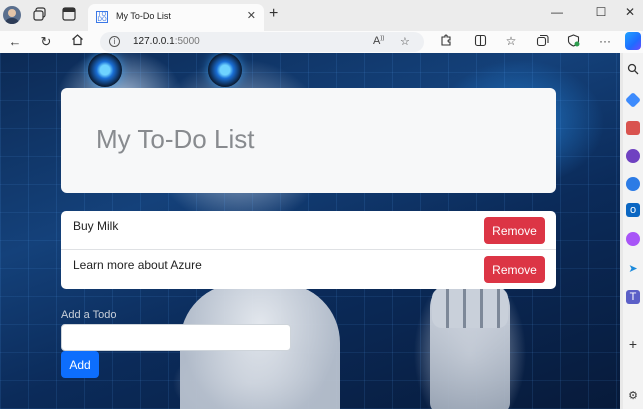 The width and height of the screenshot is (643, 409). Describe the element at coordinates (573, 42) in the screenshot. I see `browser-essentials-icon` at that location.